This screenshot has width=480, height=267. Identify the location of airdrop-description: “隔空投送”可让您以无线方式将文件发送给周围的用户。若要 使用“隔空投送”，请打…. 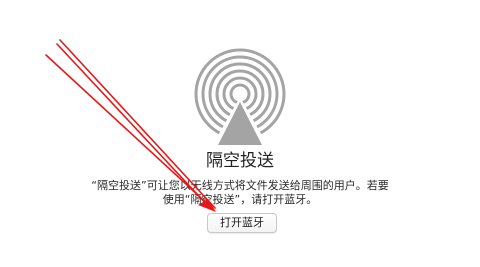
(240, 193).